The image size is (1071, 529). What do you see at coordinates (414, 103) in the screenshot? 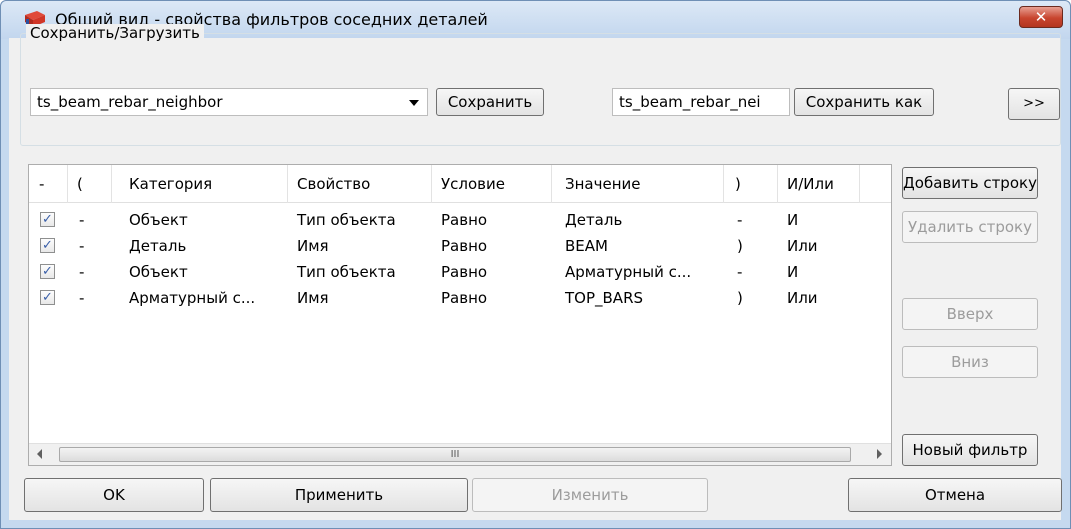
I see `chevron-down-icon` at bounding box center [414, 103].